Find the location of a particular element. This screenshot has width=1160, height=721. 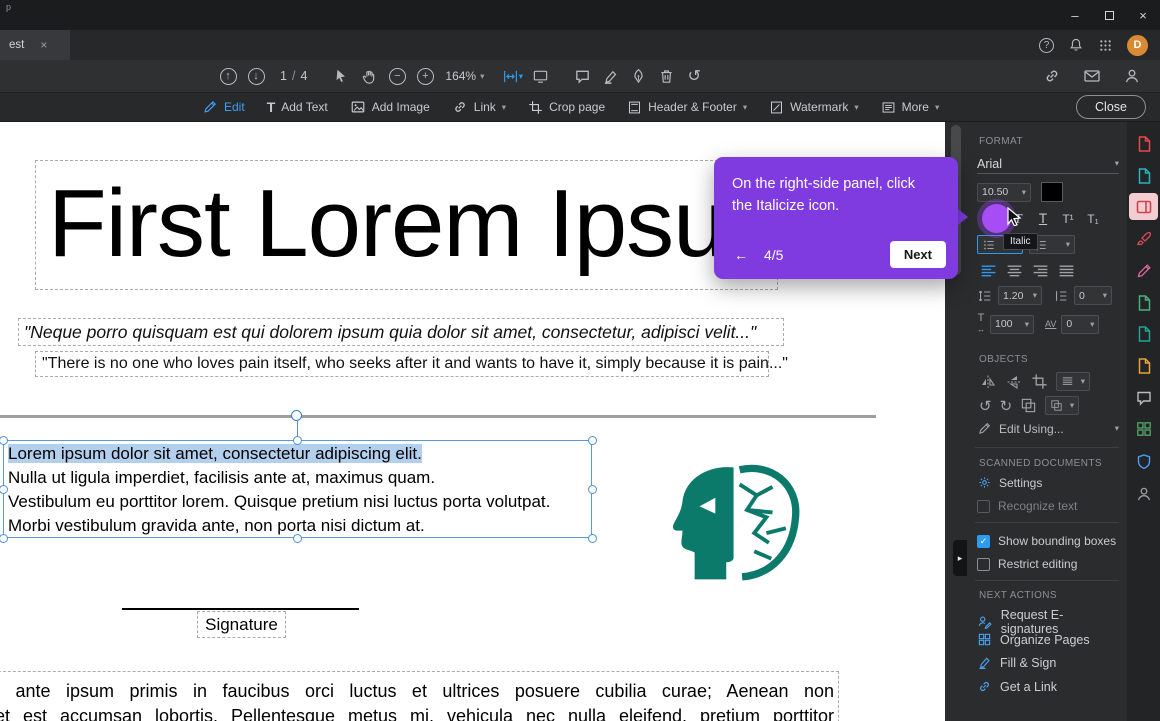

hand-tool-button is located at coordinates (369, 76).